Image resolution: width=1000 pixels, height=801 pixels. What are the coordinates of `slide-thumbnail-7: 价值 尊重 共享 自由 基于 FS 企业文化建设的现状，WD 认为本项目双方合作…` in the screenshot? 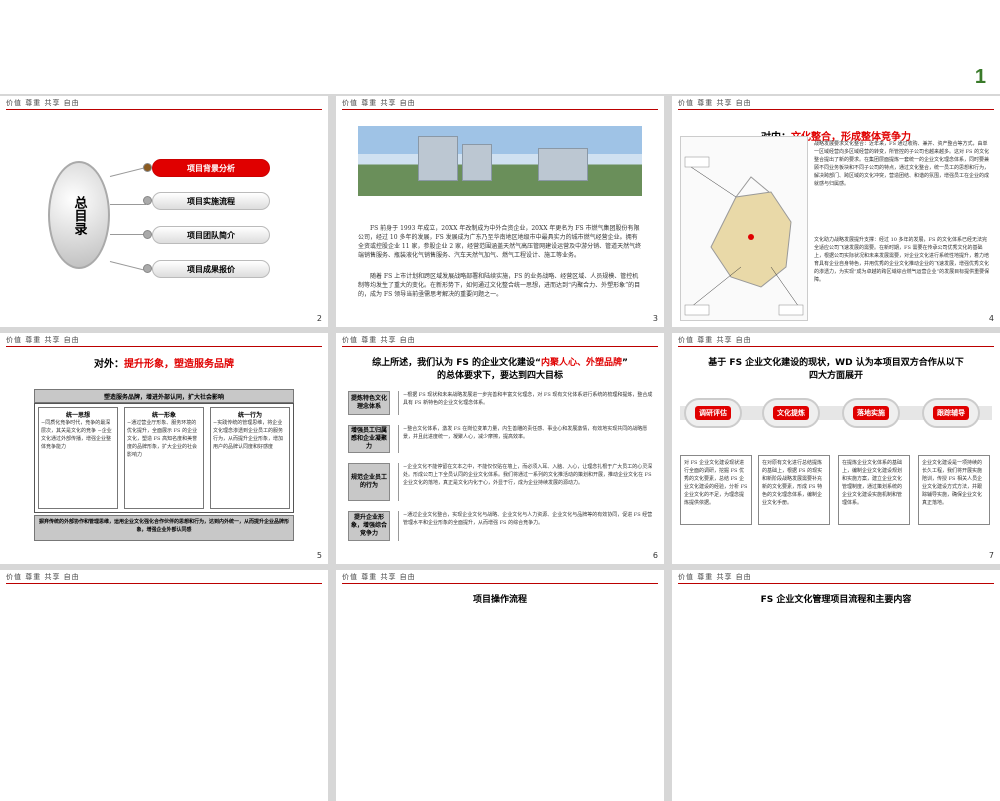 It's located at (836, 448).